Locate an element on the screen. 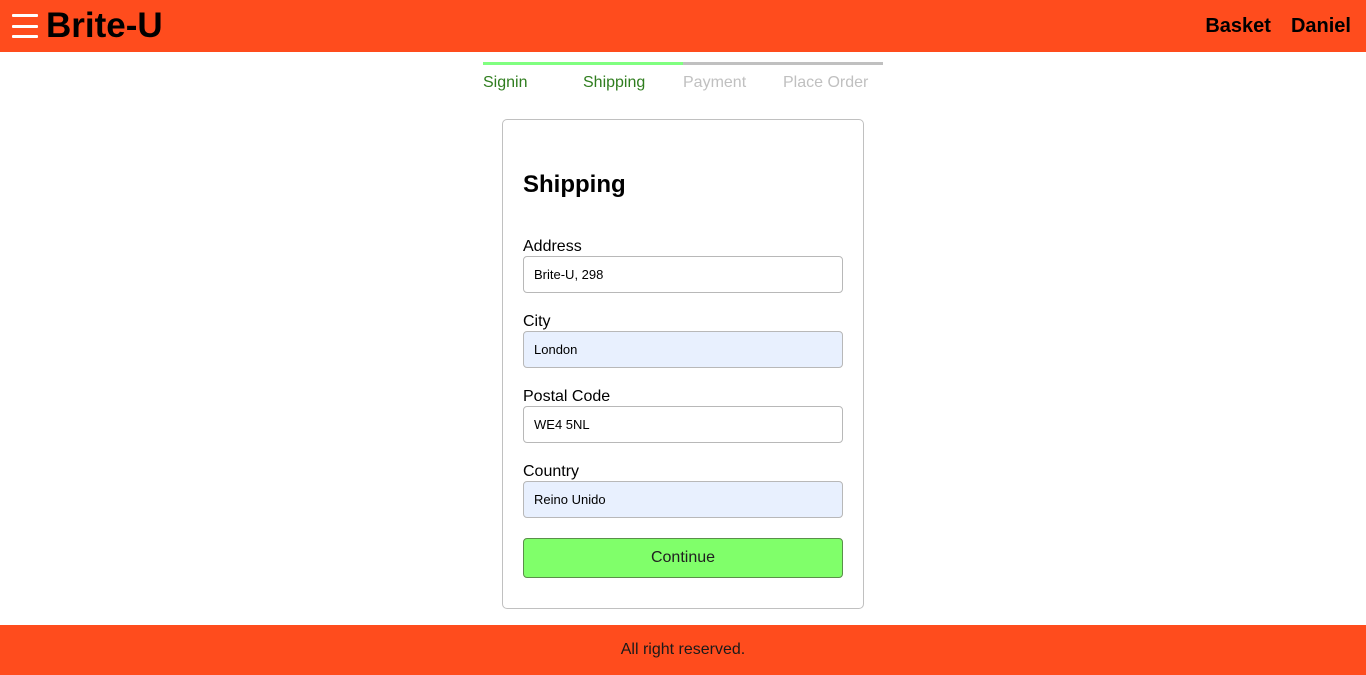 The image size is (1366, 675). footer-text: All right reserved. is located at coordinates (683, 649).